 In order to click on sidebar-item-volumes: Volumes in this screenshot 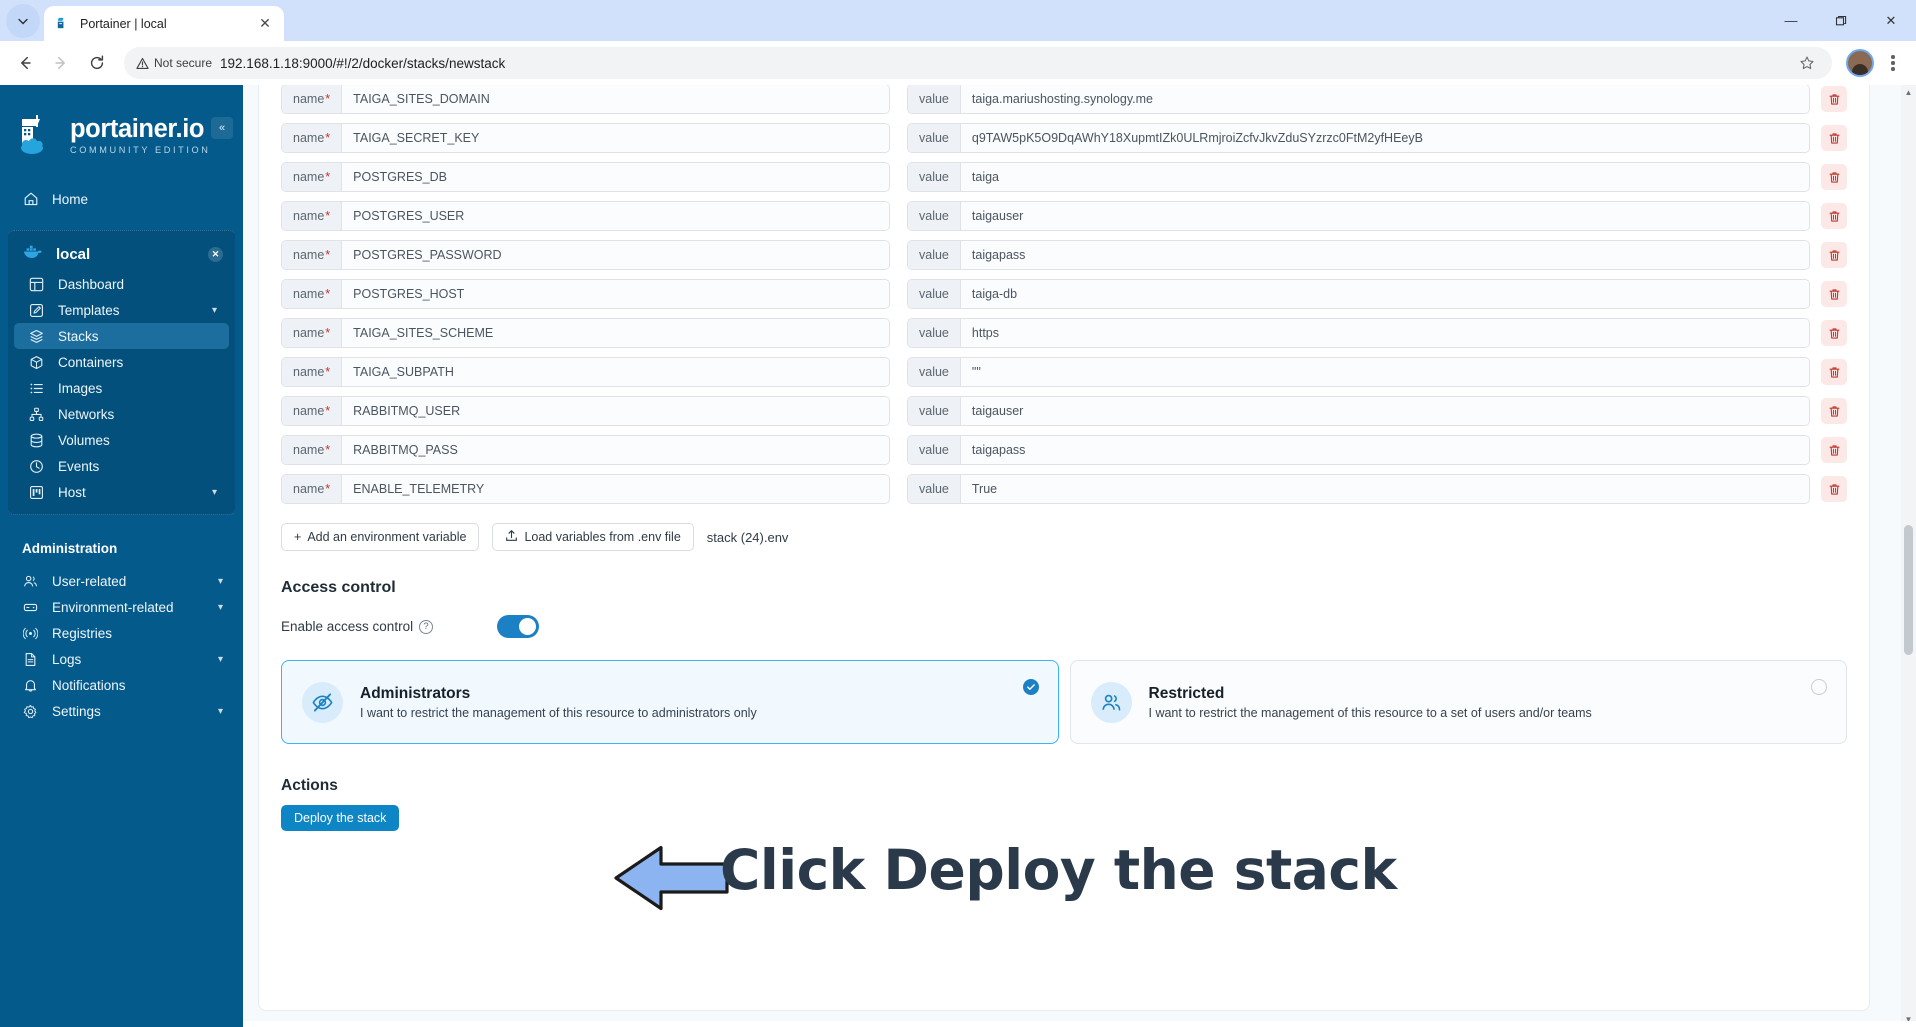, I will do `click(121, 440)`.